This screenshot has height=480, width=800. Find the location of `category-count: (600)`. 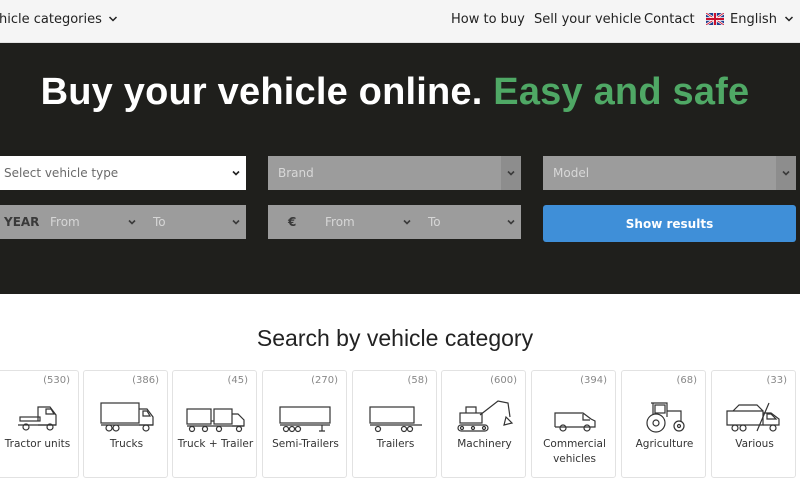

category-count: (600) is located at coordinates (503, 380).